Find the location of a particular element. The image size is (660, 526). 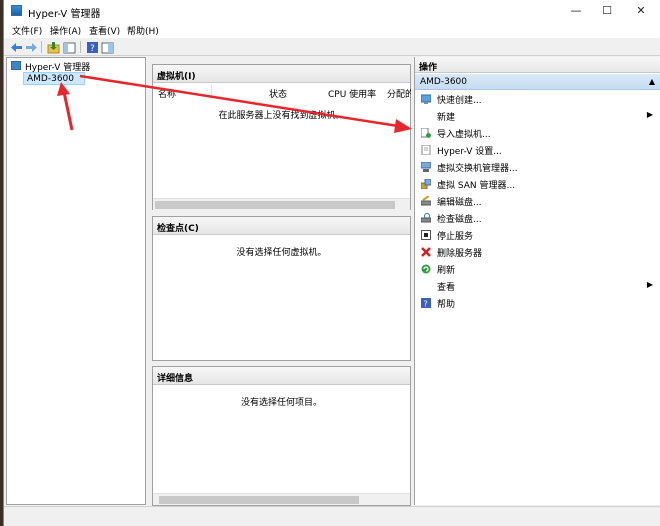

stop-icon is located at coordinates (426, 235).